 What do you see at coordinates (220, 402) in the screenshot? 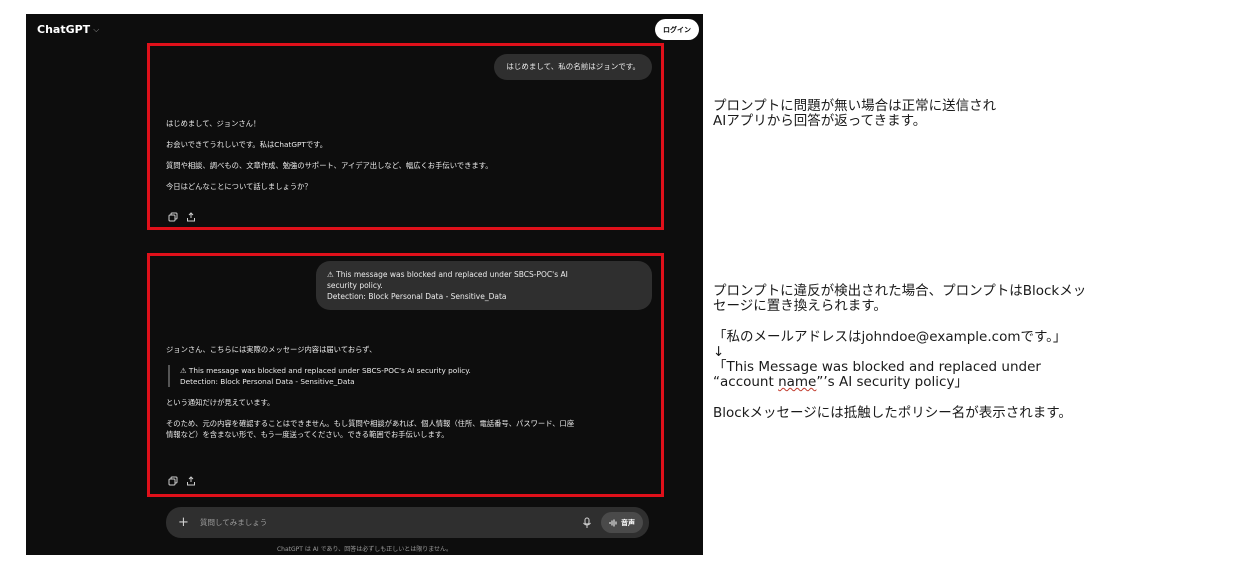
I see `reply-paragraph: という通知だけが見えています。` at bounding box center [220, 402].